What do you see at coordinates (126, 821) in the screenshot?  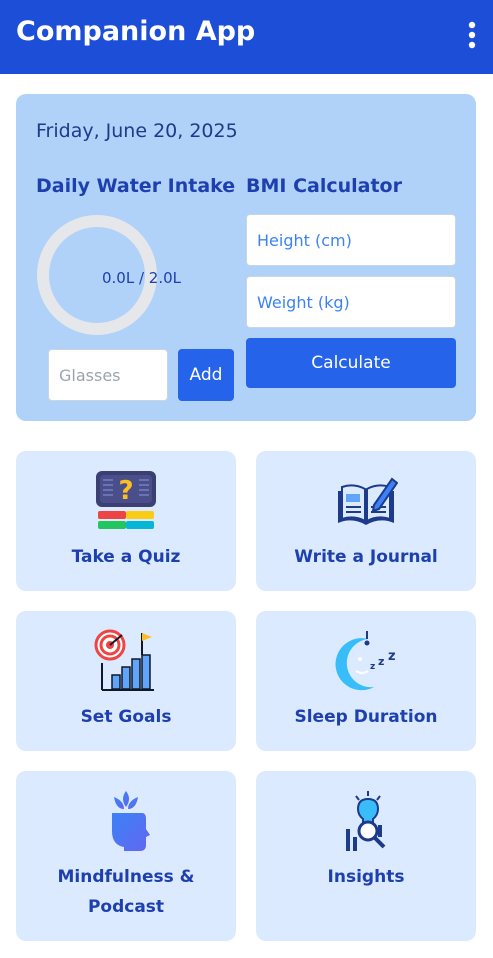 I see `mindfulness-icon` at bounding box center [126, 821].